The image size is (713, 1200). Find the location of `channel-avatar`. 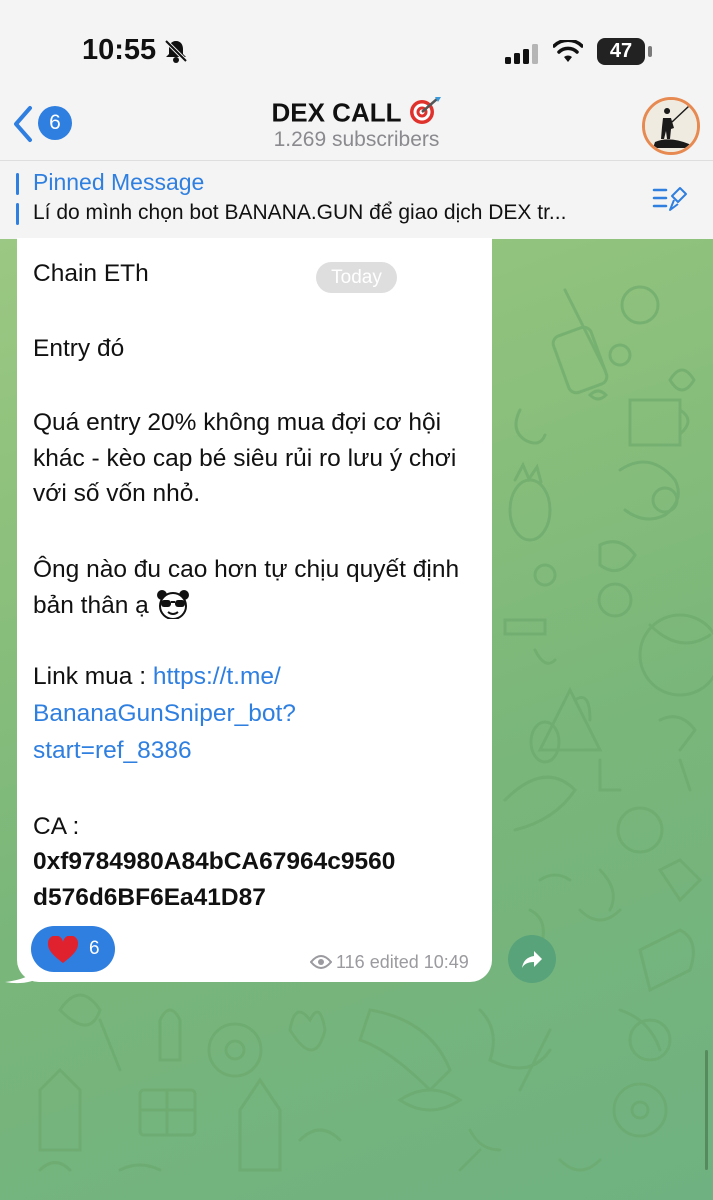

channel-avatar is located at coordinates (671, 126).